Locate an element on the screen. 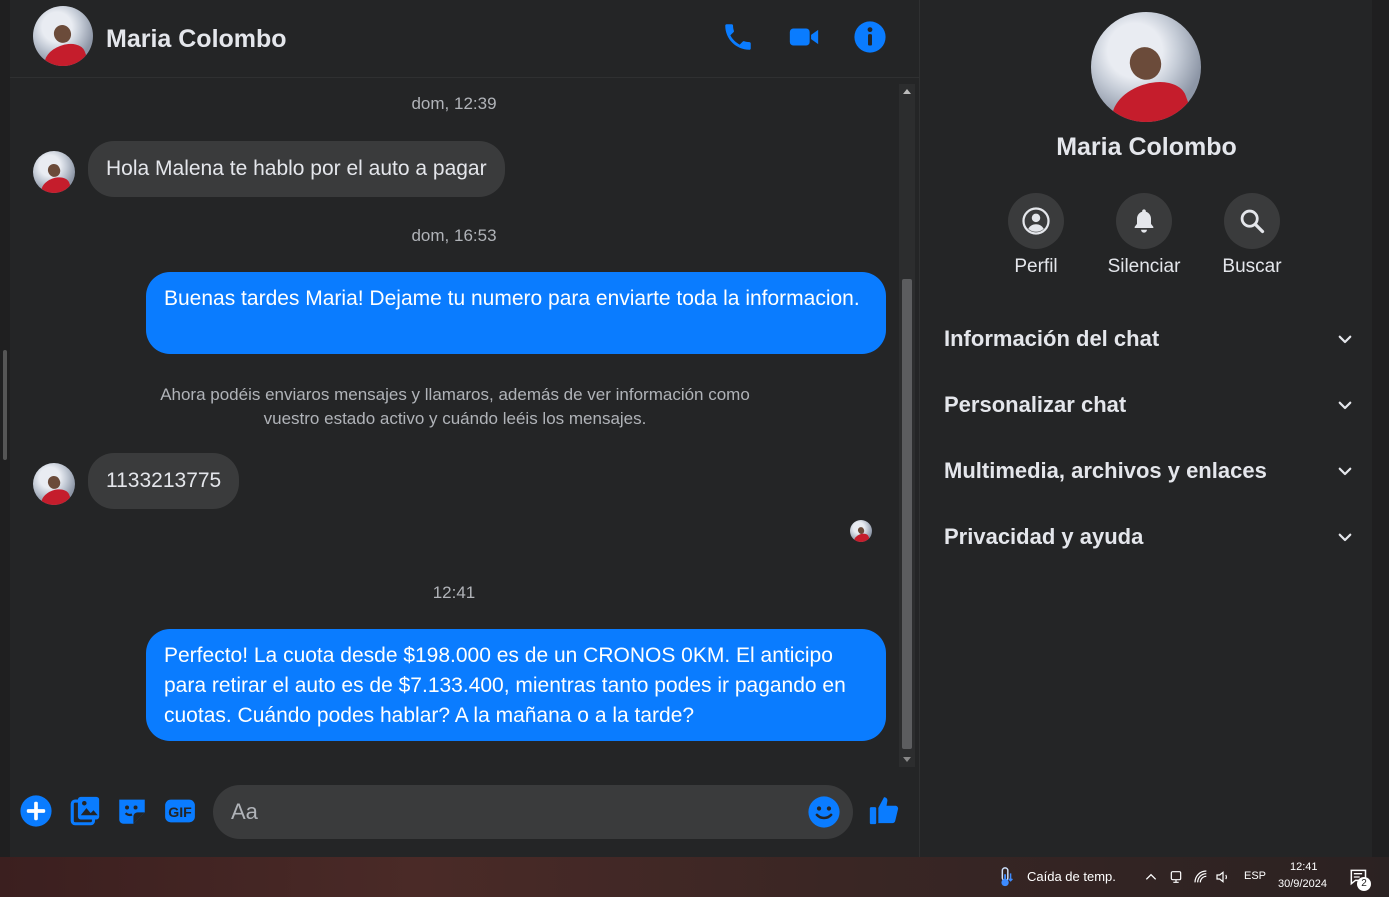  chevron-up-icon is located at coordinates (1151, 877).